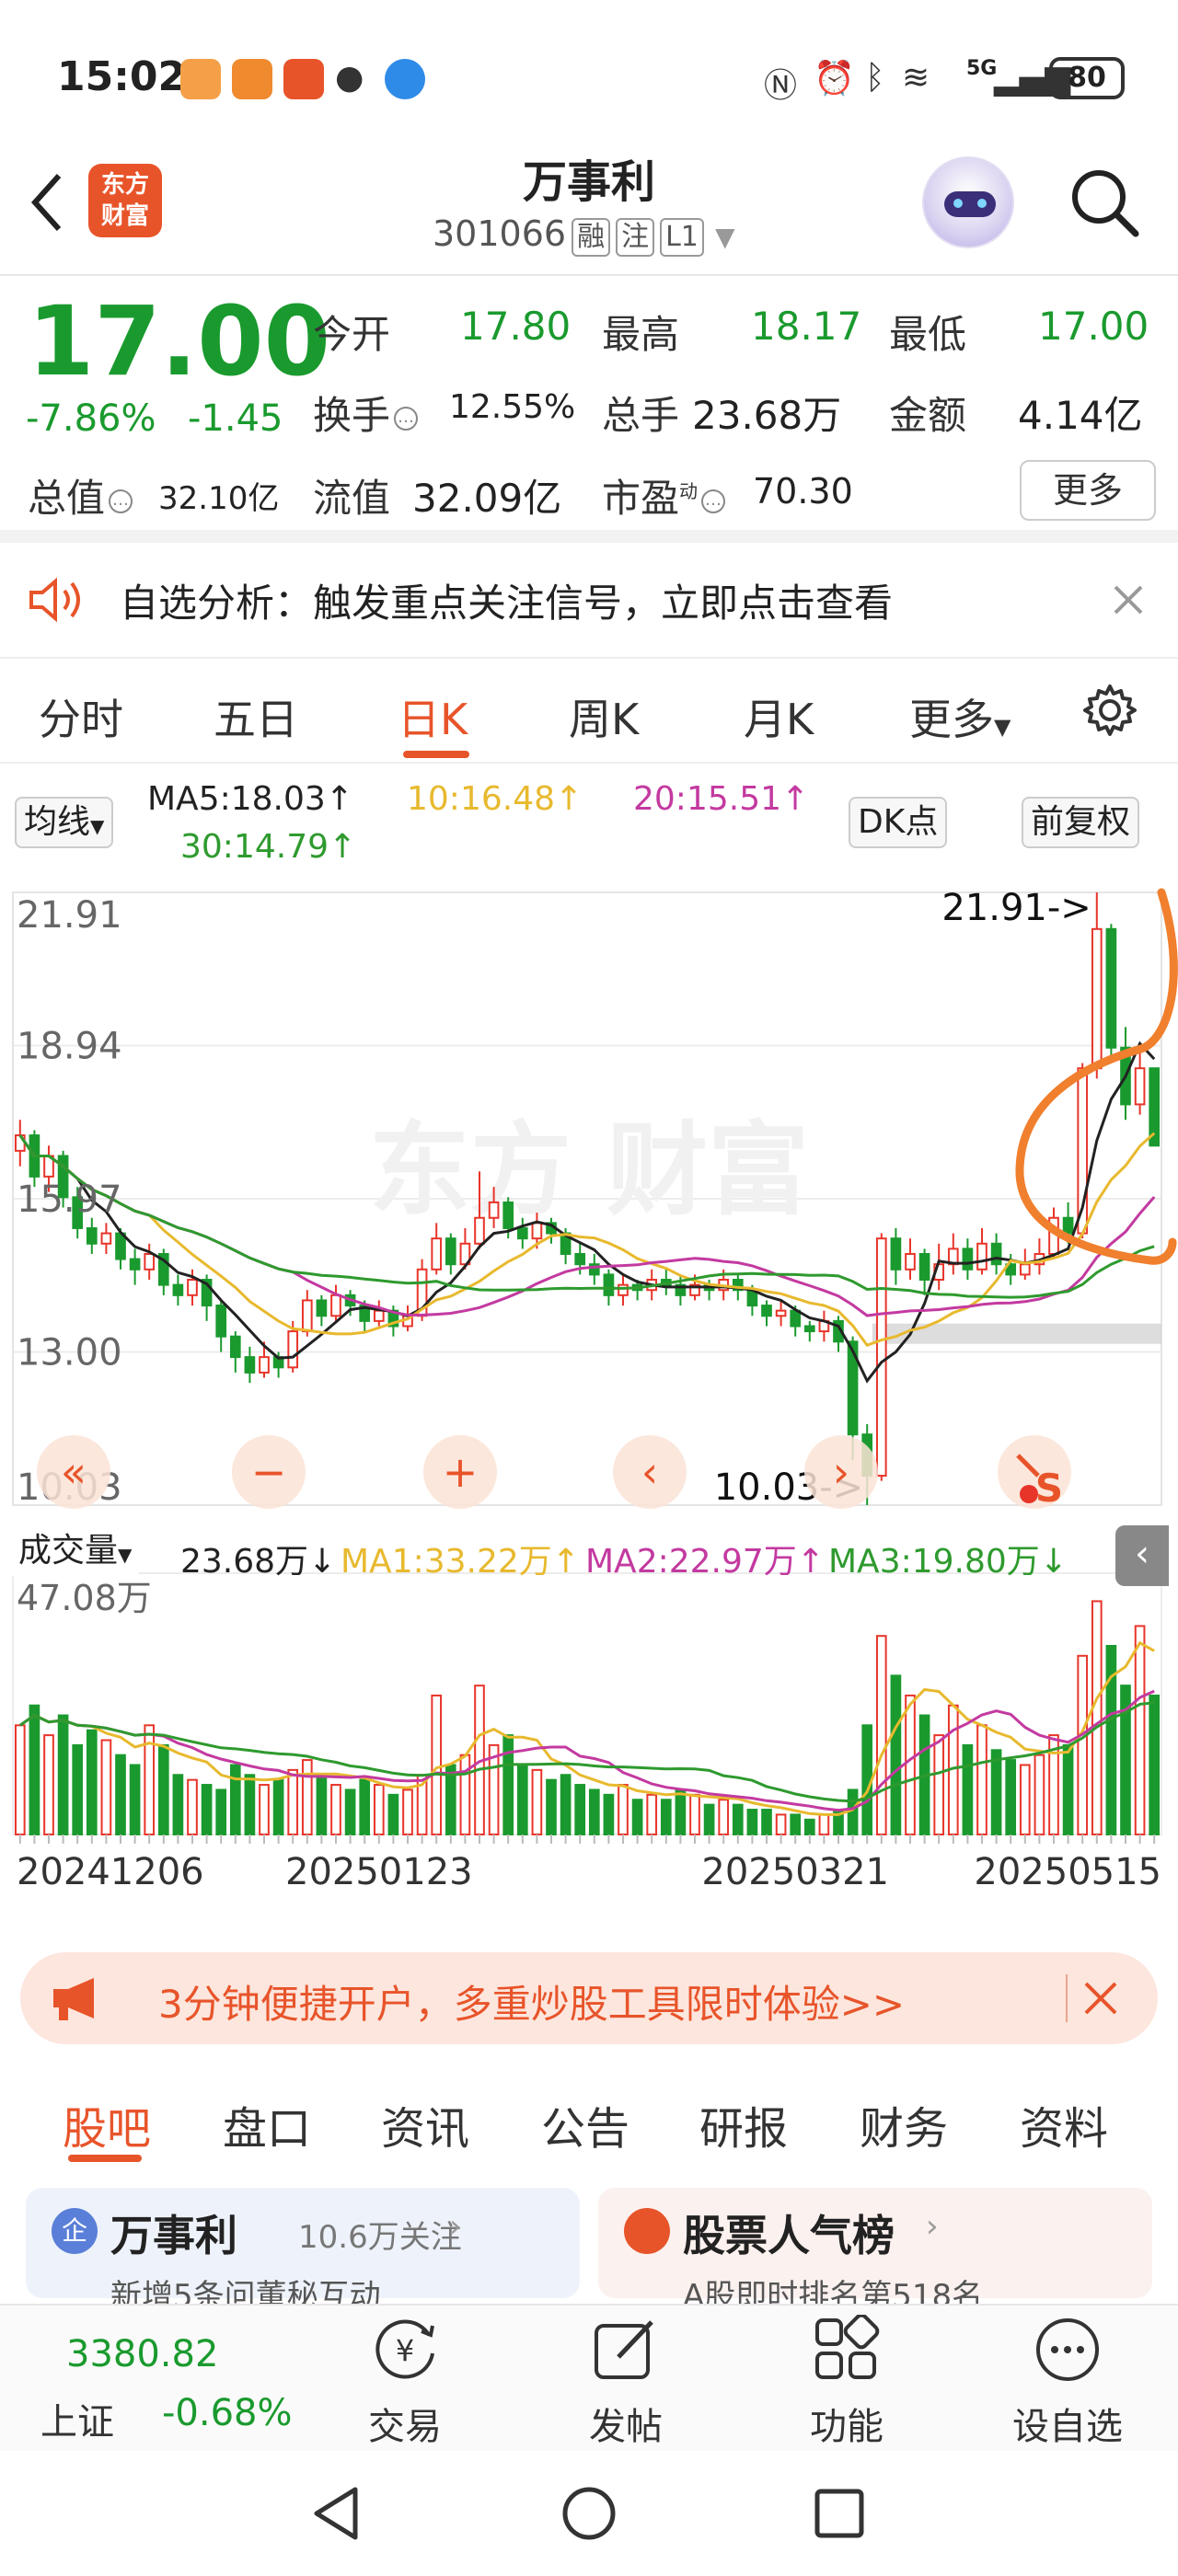  I want to click on card-followers: 10.6万关注, so click(380, 2237).